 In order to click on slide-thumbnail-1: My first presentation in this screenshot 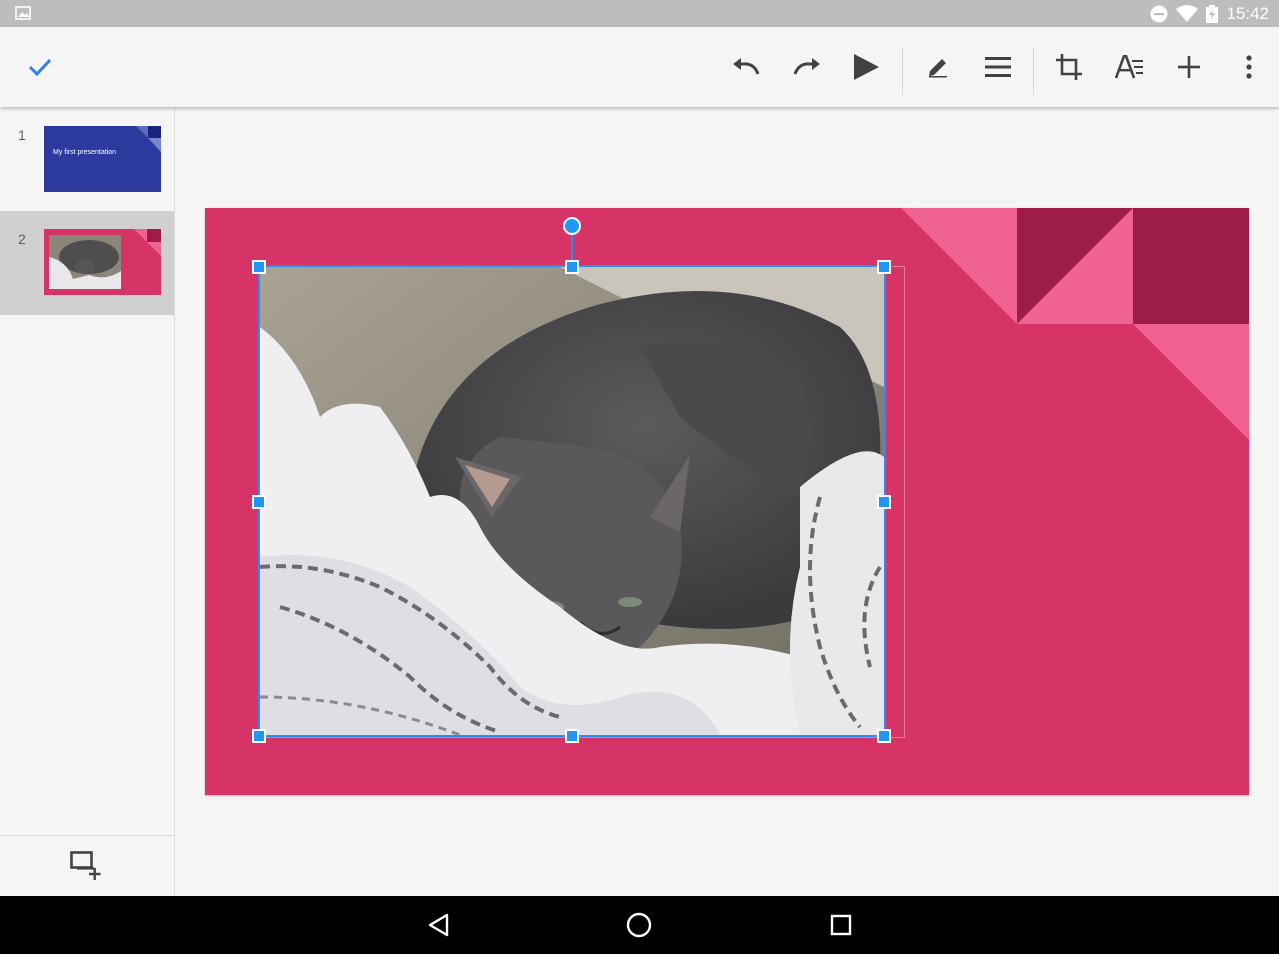, I will do `click(102, 159)`.